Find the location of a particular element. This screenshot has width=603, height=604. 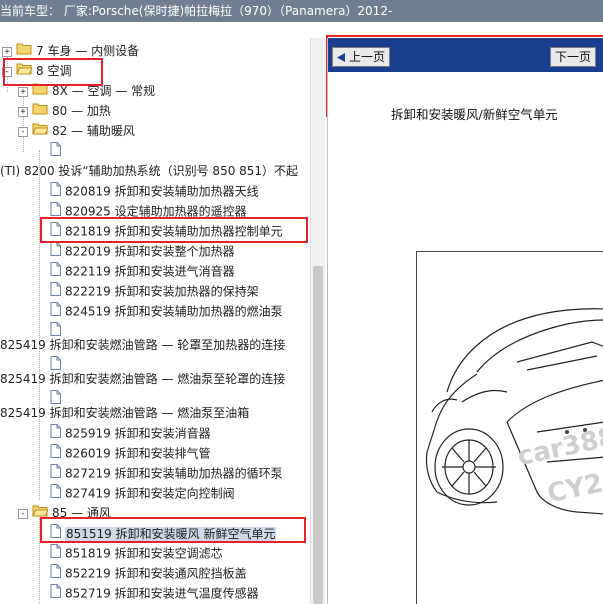

tree-node: +8X — 空调 — 常规 is located at coordinates (86, 91).